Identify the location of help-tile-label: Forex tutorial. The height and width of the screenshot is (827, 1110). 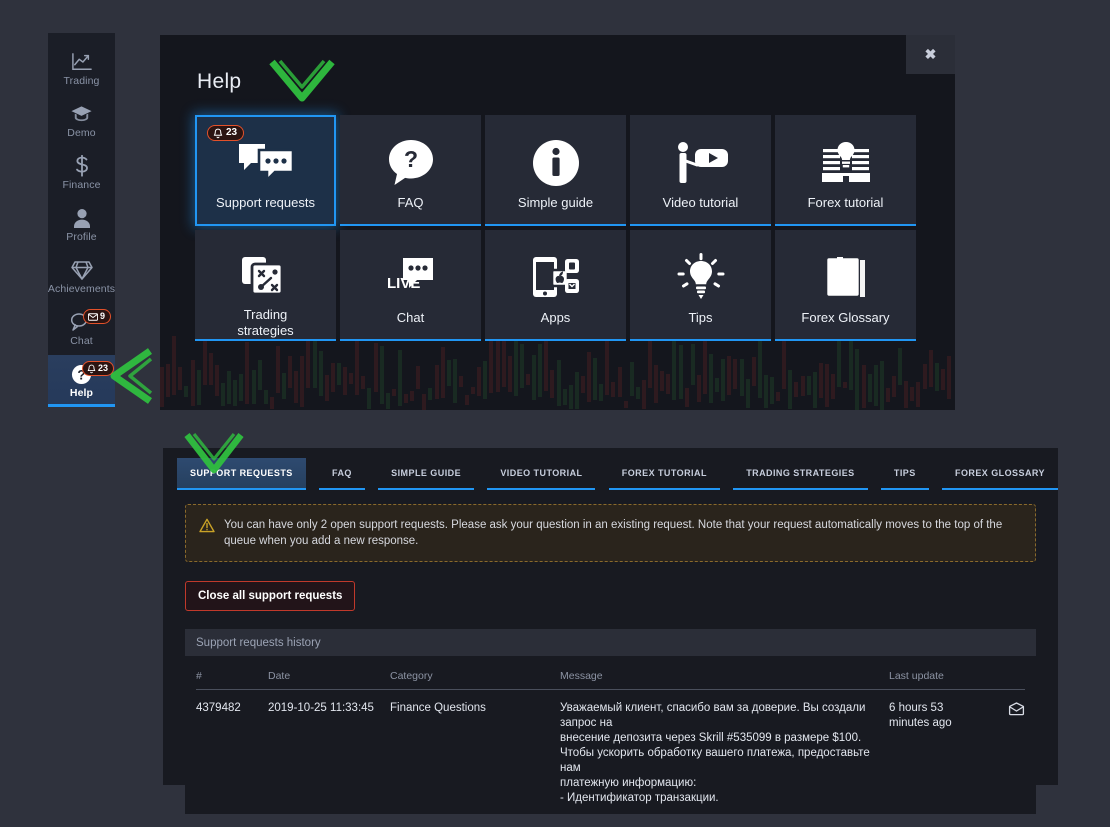
(845, 202).